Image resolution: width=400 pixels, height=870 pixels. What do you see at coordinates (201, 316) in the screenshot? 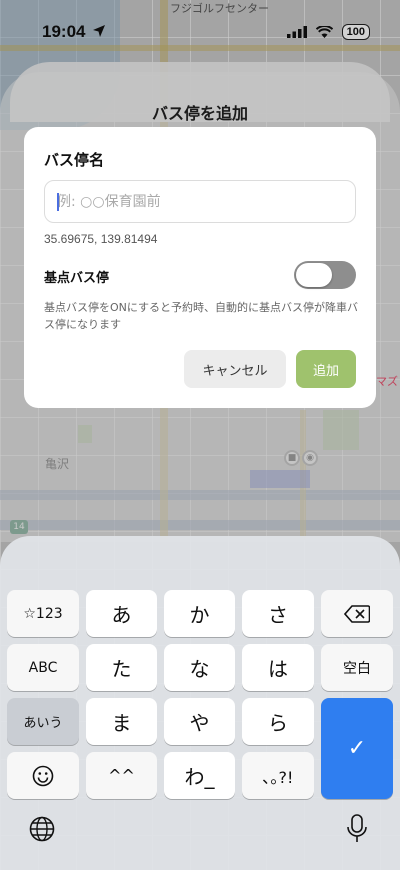
I see `base-stop-help-text: 基点バス停をONにすると予約時、自動的に基点バス停が降車バス停になります` at bounding box center [201, 316].